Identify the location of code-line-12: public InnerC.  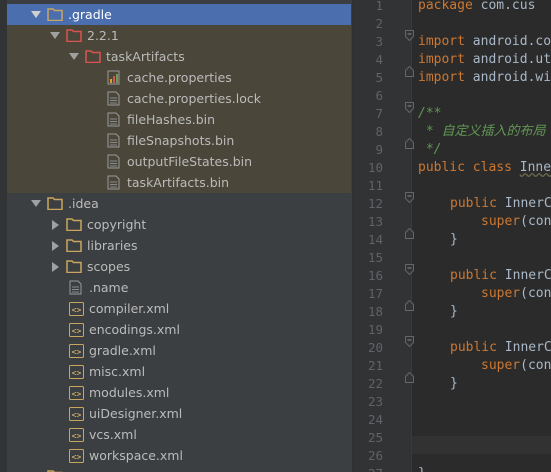
(500, 204).